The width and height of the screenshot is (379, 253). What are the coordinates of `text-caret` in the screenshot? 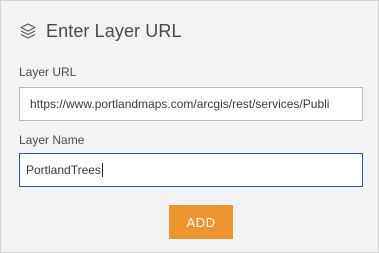 It's located at (102, 170).